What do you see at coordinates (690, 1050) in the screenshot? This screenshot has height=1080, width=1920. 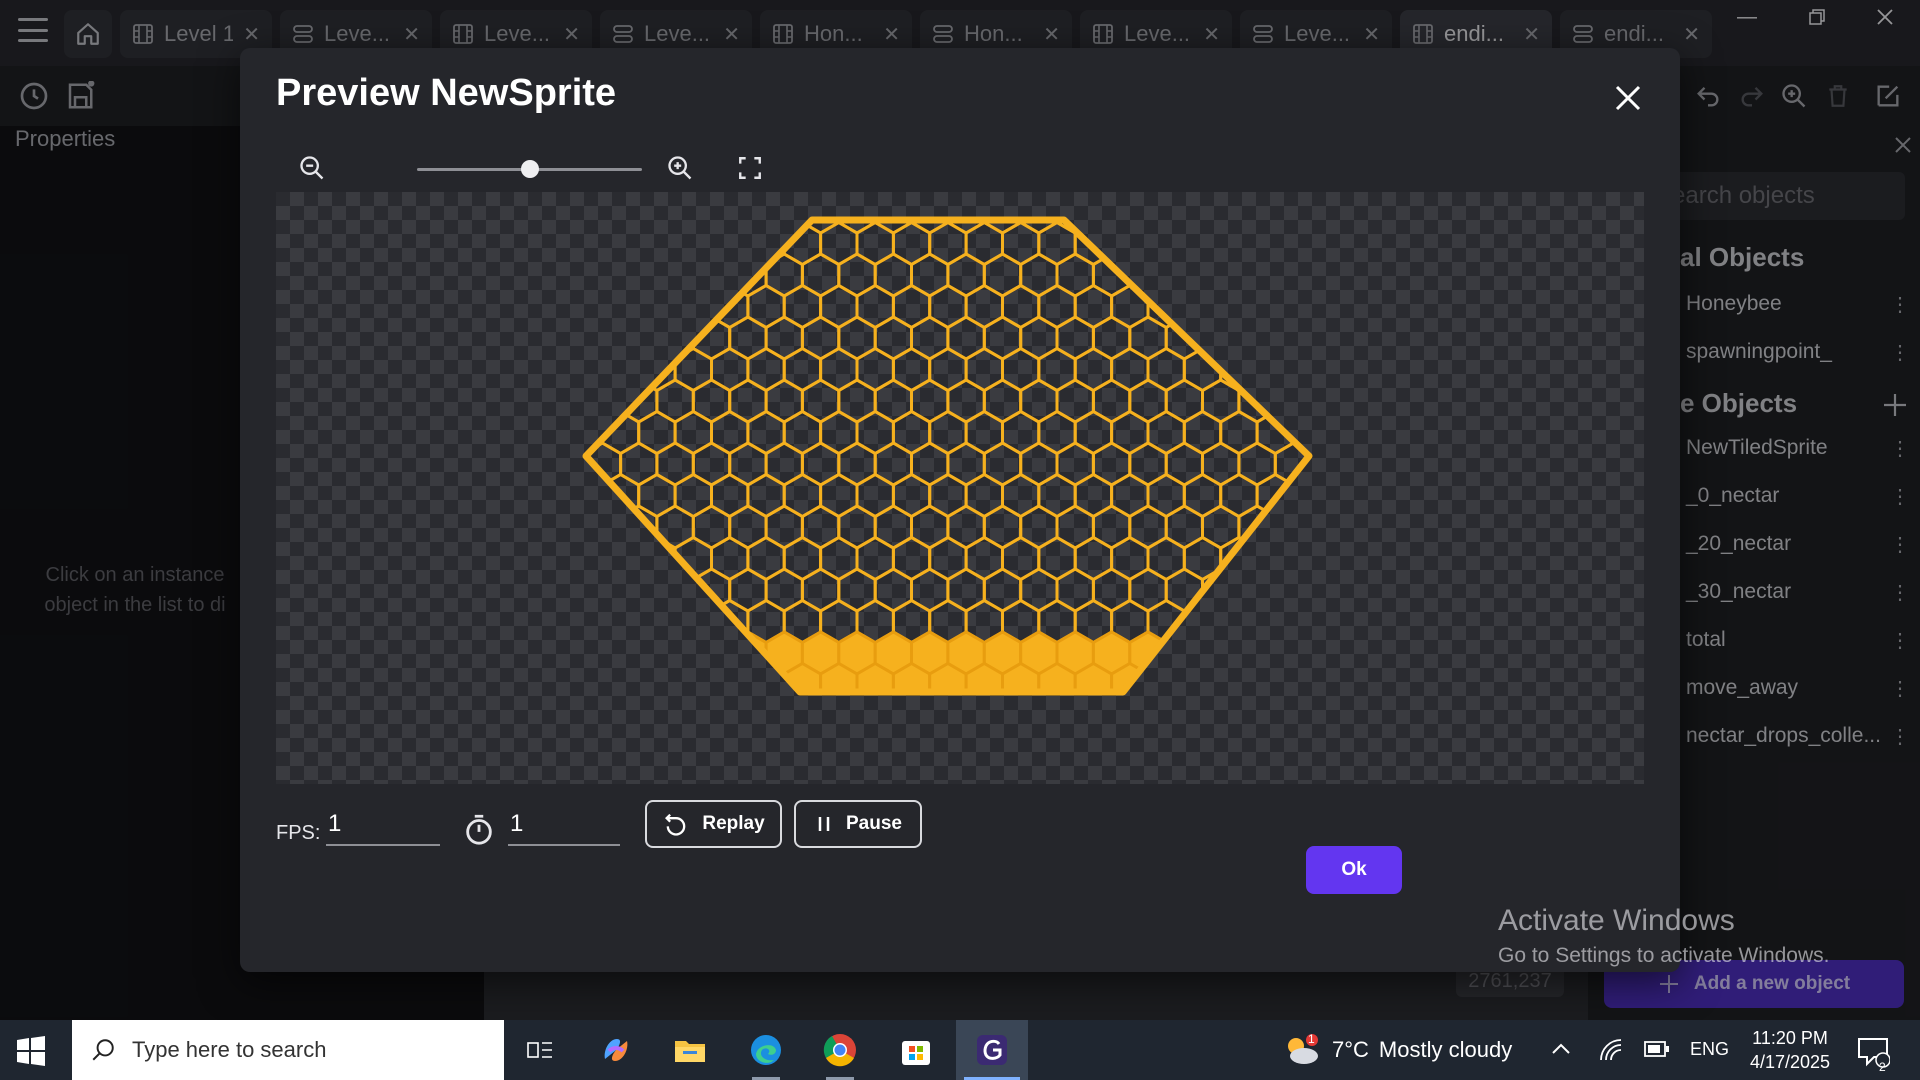 I see `file-explorer-icon` at bounding box center [690, 1050].